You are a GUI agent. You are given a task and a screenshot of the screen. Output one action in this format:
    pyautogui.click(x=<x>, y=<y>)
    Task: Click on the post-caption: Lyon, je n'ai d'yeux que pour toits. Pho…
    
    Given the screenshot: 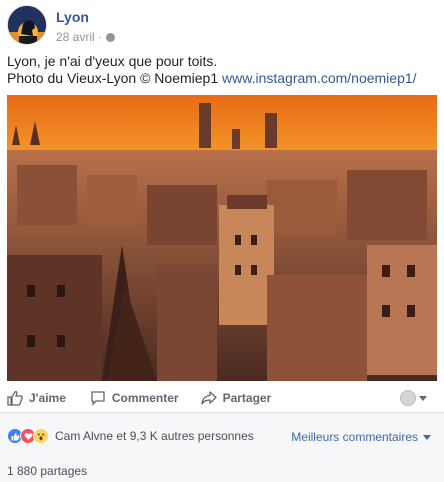 What is the action you would take?
    pyautogui.click(x=222, y=70)
    